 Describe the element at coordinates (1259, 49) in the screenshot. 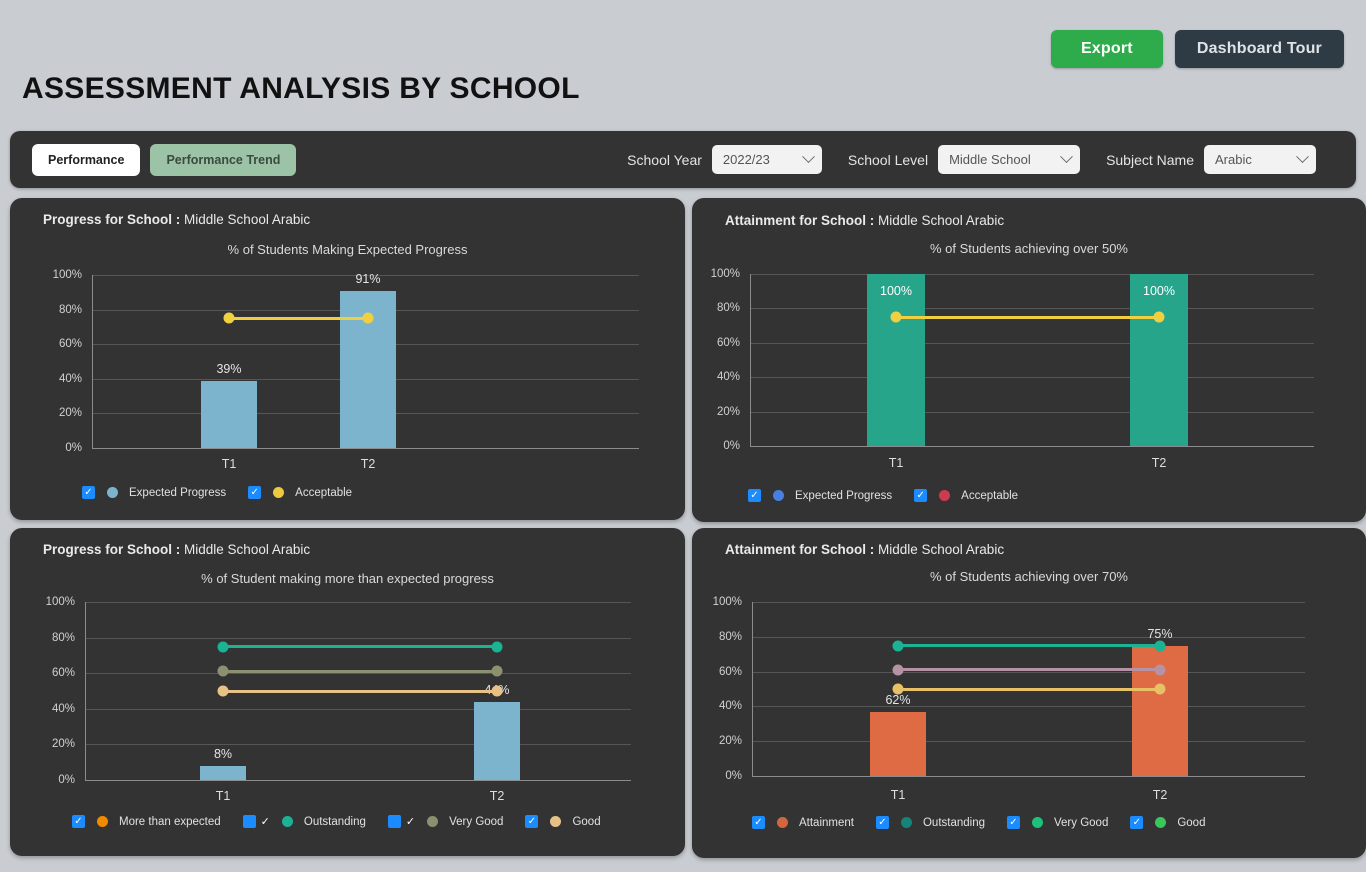

I see `dashboard-tour-button: Dashboard Tour` at that location.